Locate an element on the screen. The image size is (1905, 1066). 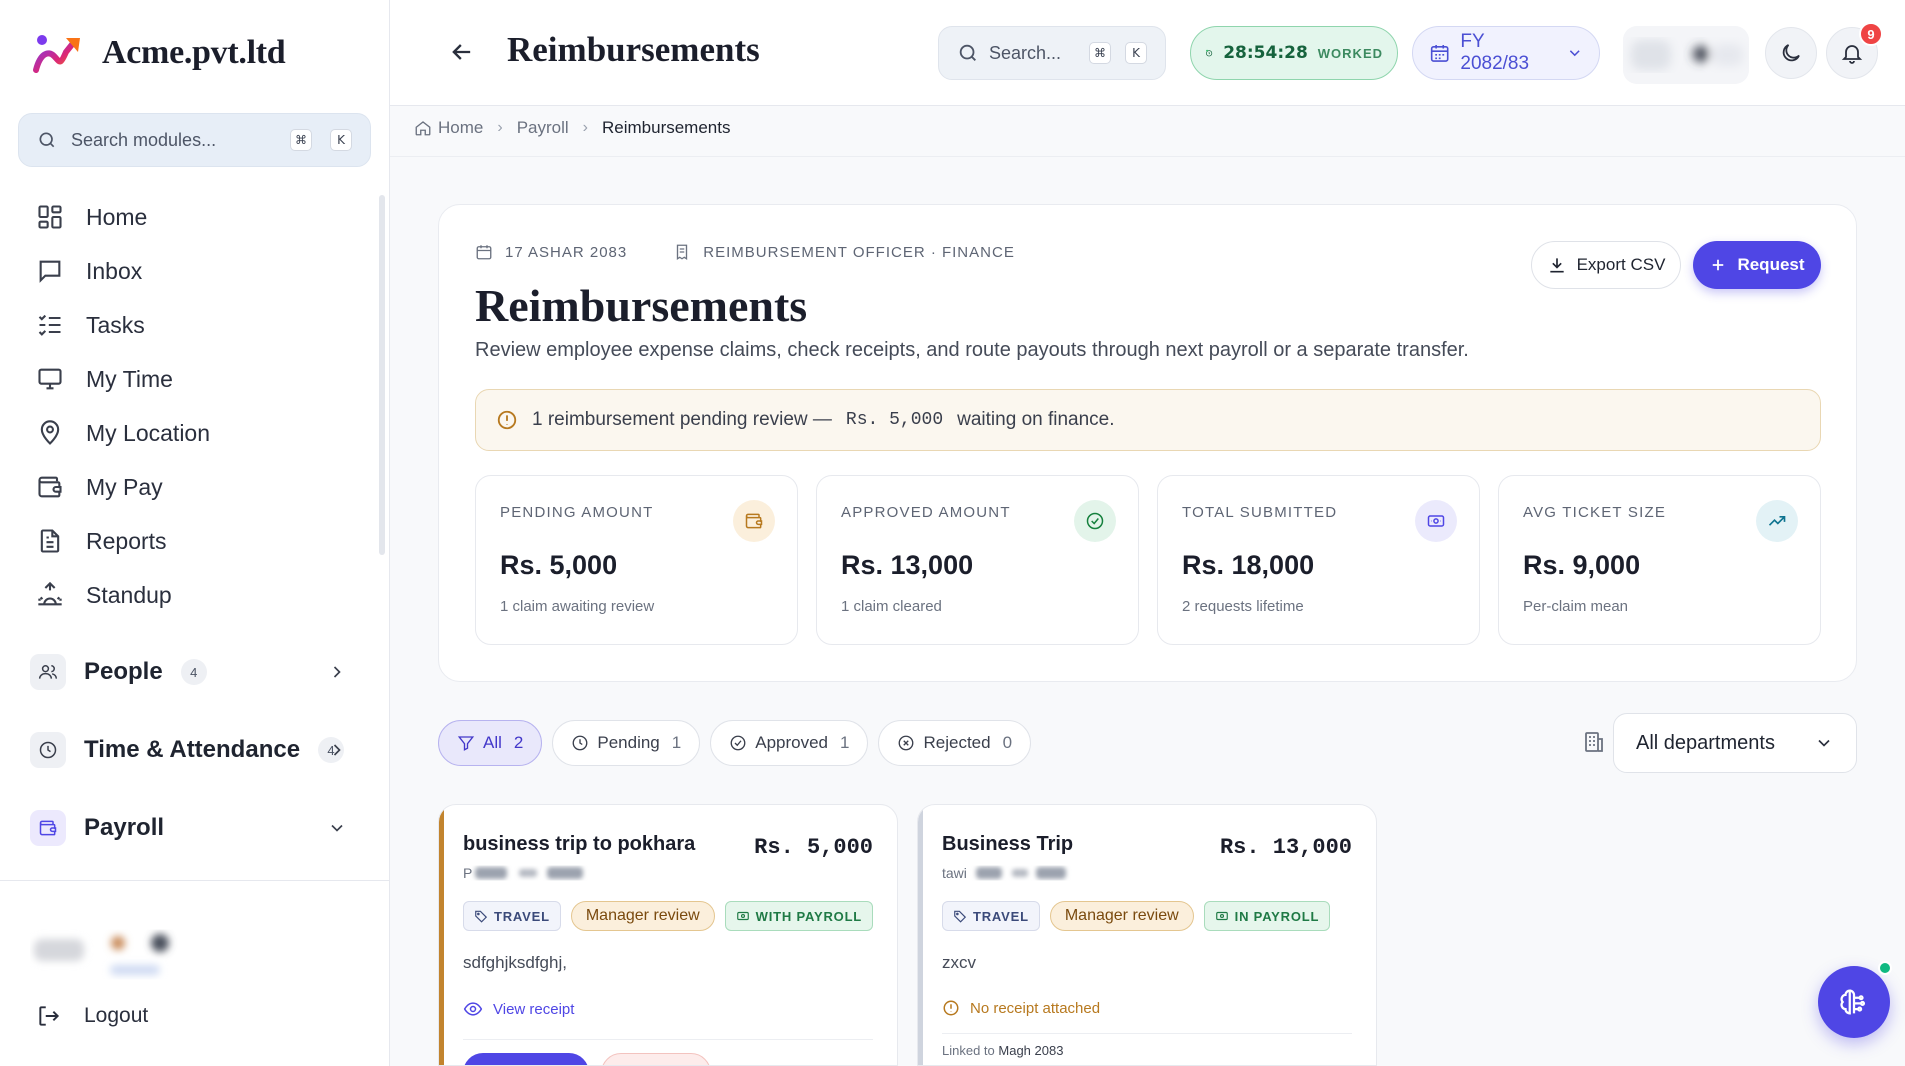
checklist-icon is located at coordinates (49, 325).